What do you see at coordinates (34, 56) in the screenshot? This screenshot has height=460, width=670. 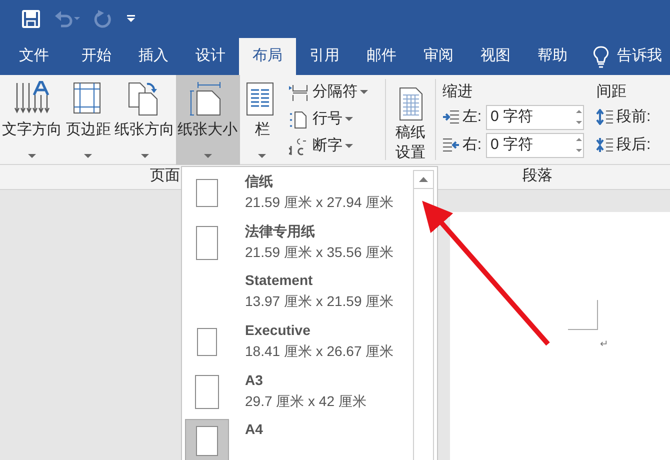 I see `ribbon-tab: 文件` at bounding box center [34, 56].